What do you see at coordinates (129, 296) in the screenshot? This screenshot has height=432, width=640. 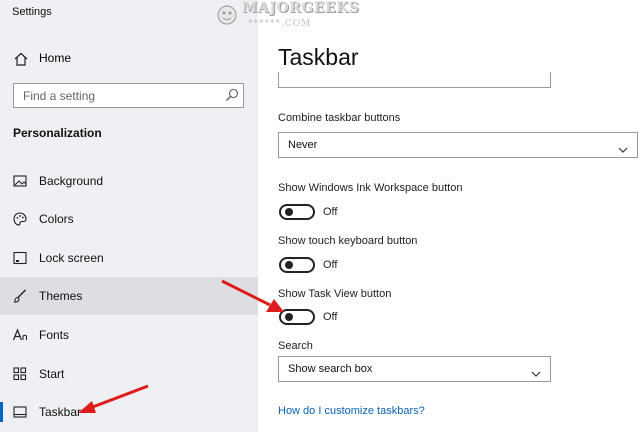 I see `sidebar-item-themes: Themes` at bounding box center [129, 296].